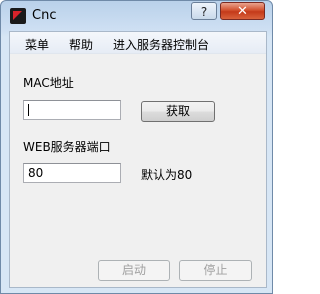  I want to click on web-port-hint: 默认为80, so click(167, 175).